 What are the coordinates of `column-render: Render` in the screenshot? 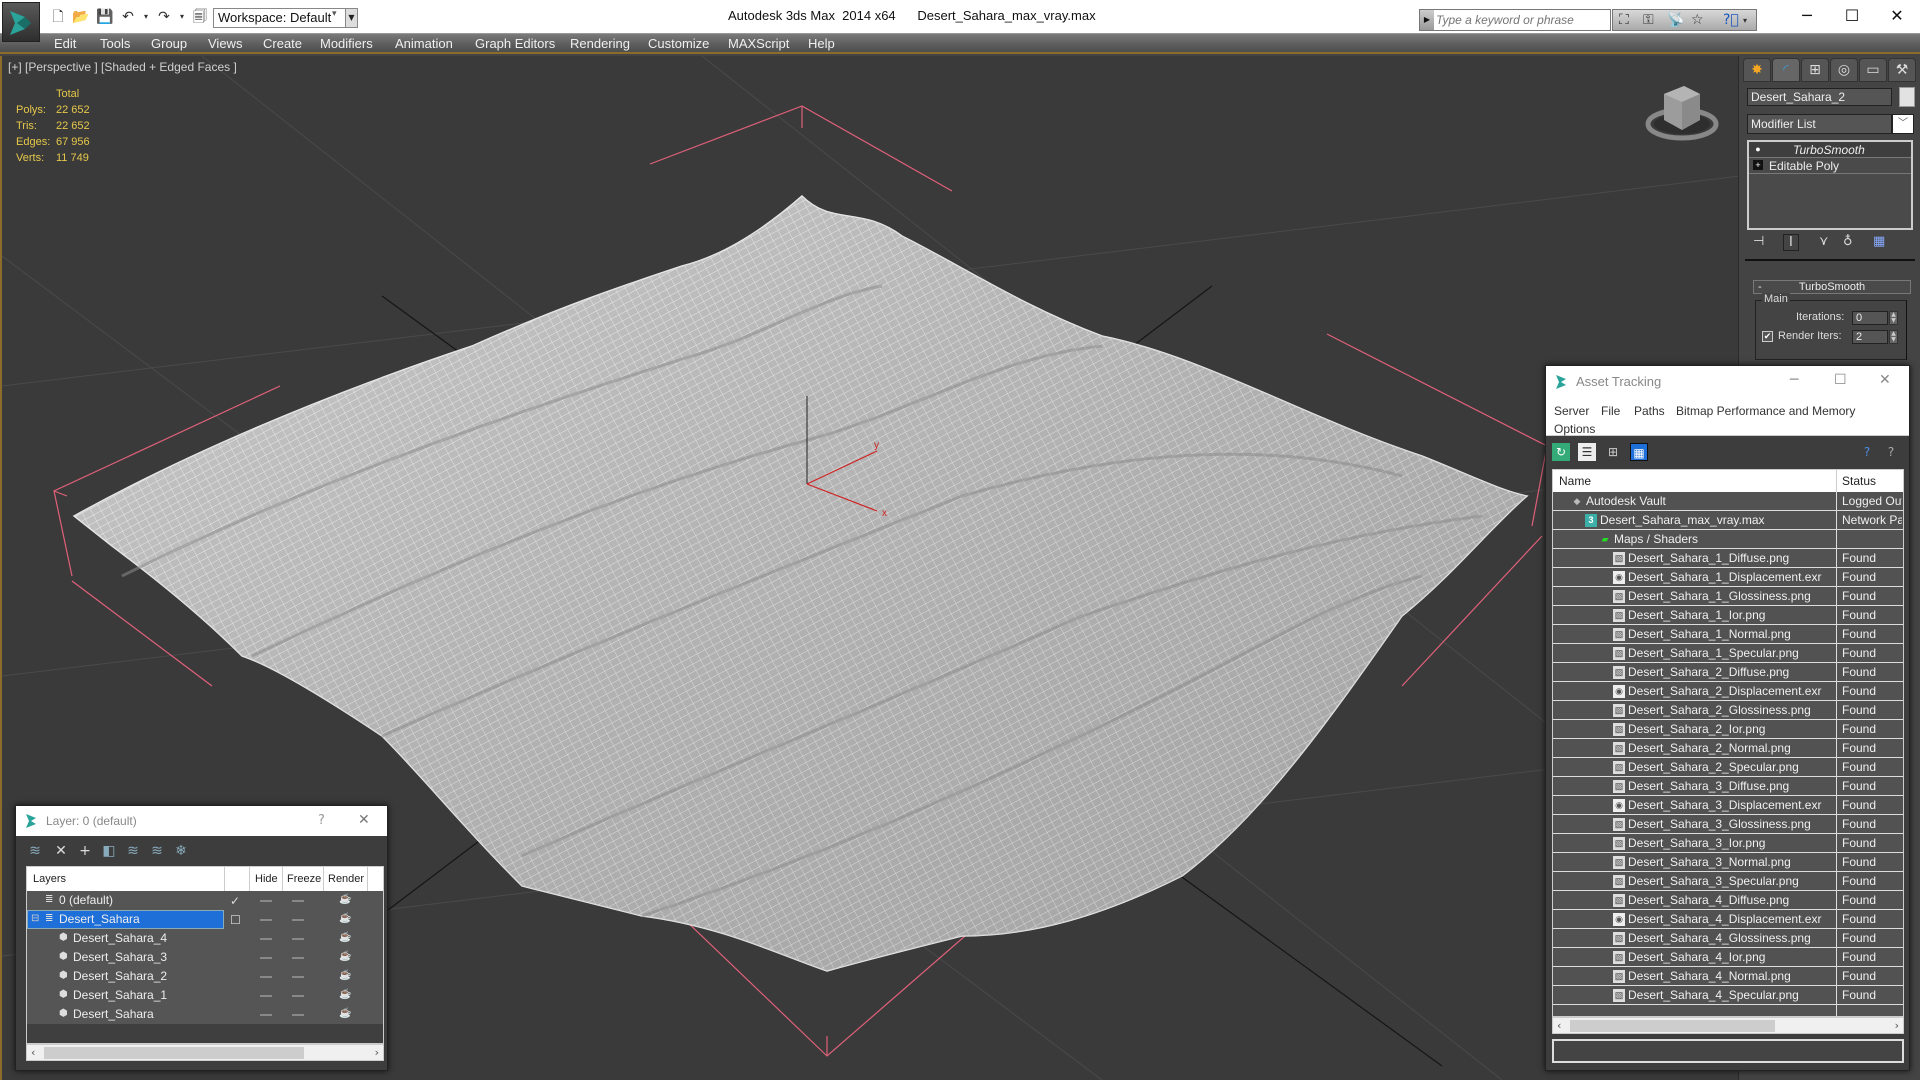 It's located at (346, 879).